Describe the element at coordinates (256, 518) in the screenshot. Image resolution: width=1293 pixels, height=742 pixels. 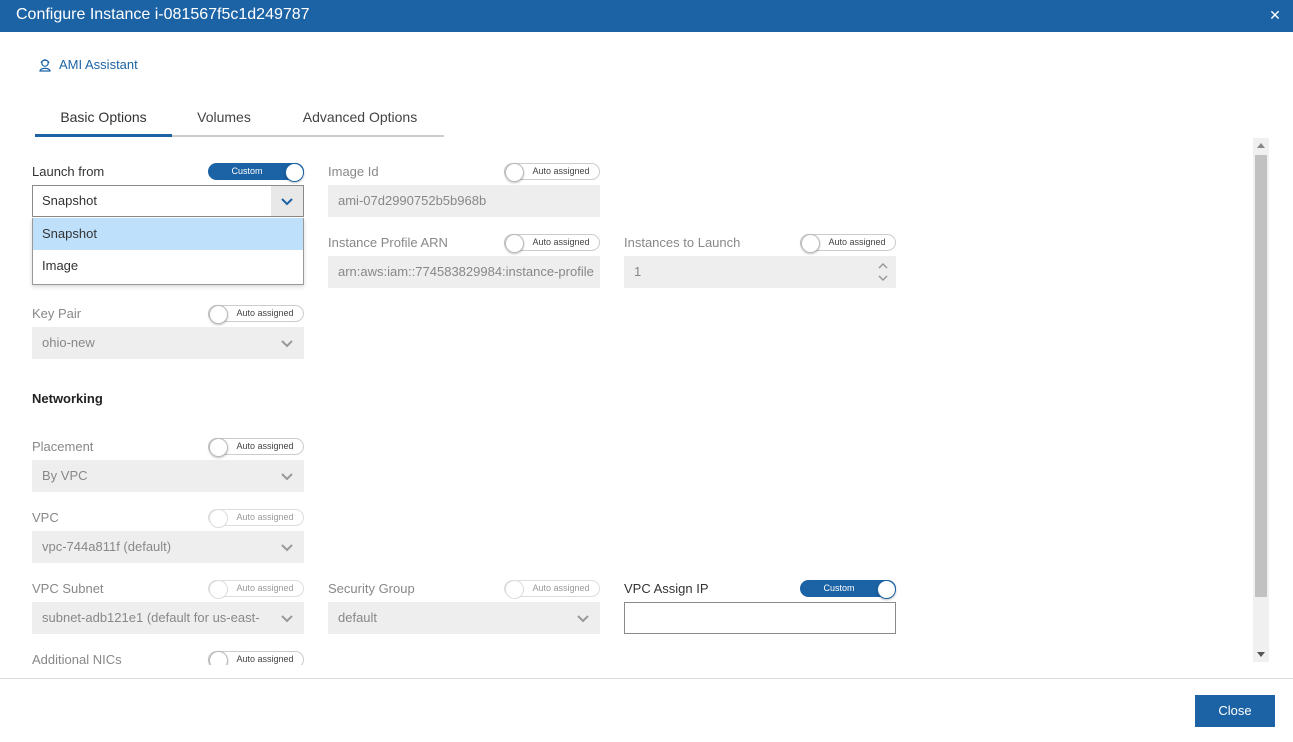
I see `vpc-toggle: Auto assigned` at that location.